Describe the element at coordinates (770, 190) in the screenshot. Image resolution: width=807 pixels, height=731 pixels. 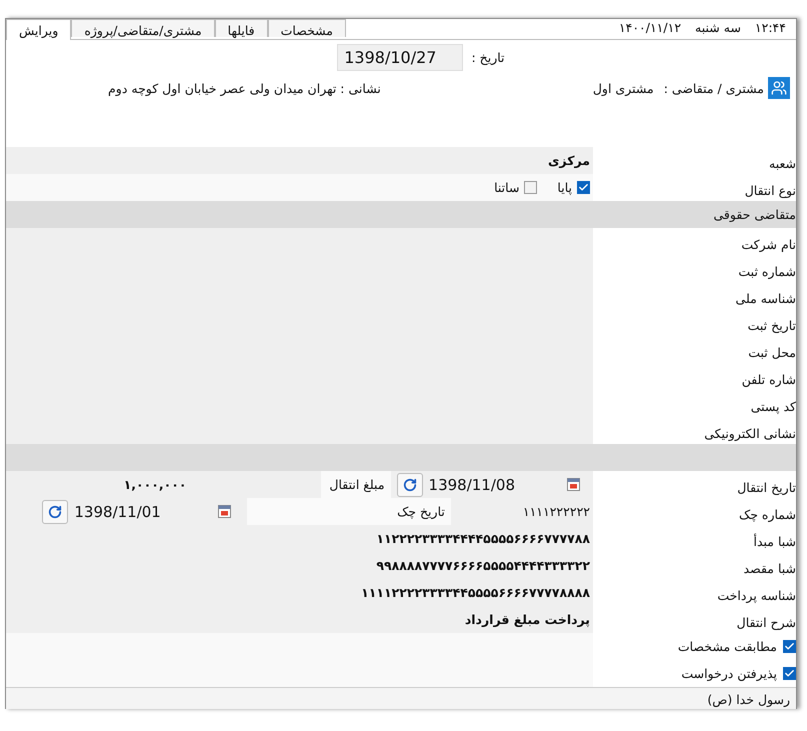
I see `field-label: نوع انتقال` at that location.